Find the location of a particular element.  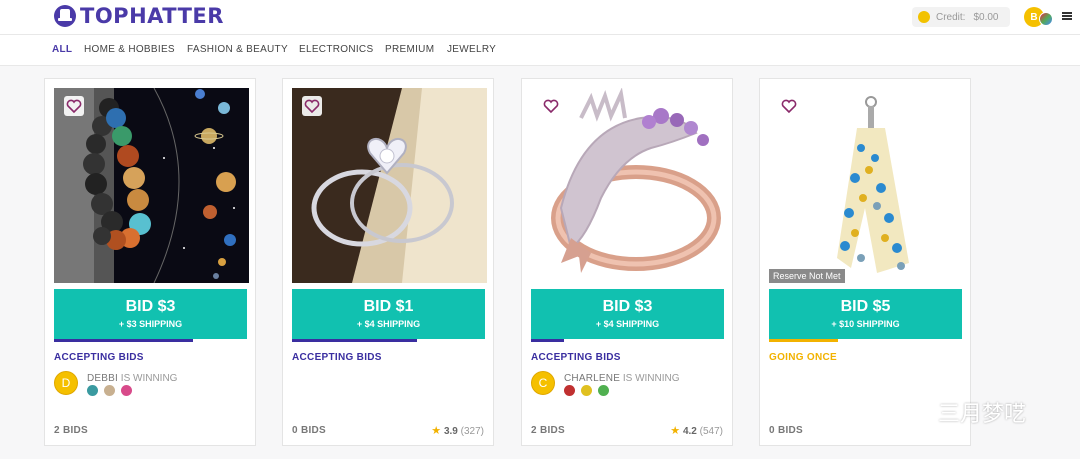

credit-display: Credit: $0.00 is located at coordinates (961, 17).